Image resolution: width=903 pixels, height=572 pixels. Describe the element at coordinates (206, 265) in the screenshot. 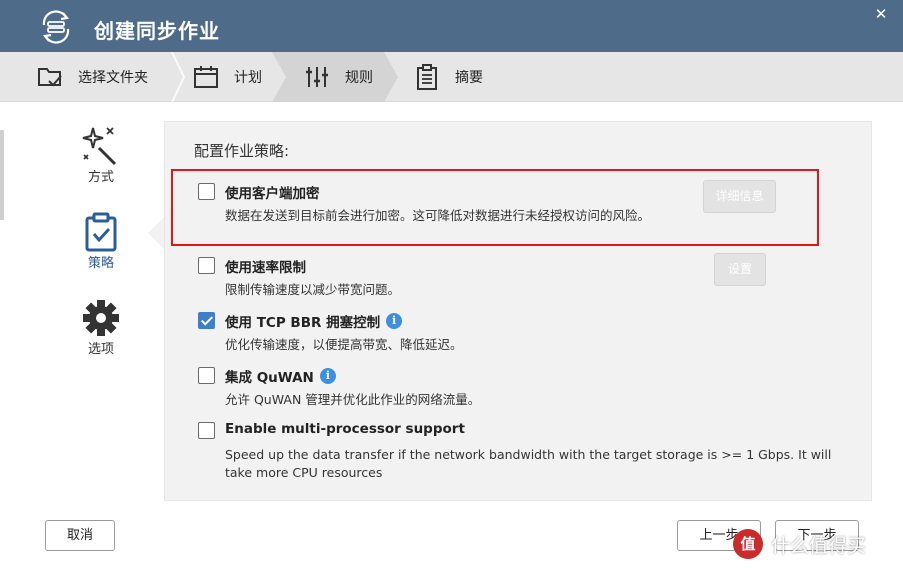

I see `rate-limit-checkbox` at that location.